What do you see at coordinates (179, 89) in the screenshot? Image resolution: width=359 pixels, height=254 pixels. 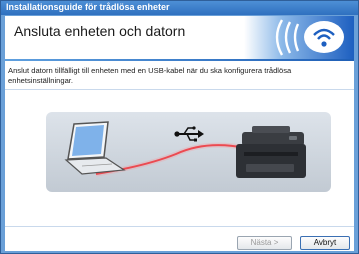 I see `divider` at bounding box center [179, 89].